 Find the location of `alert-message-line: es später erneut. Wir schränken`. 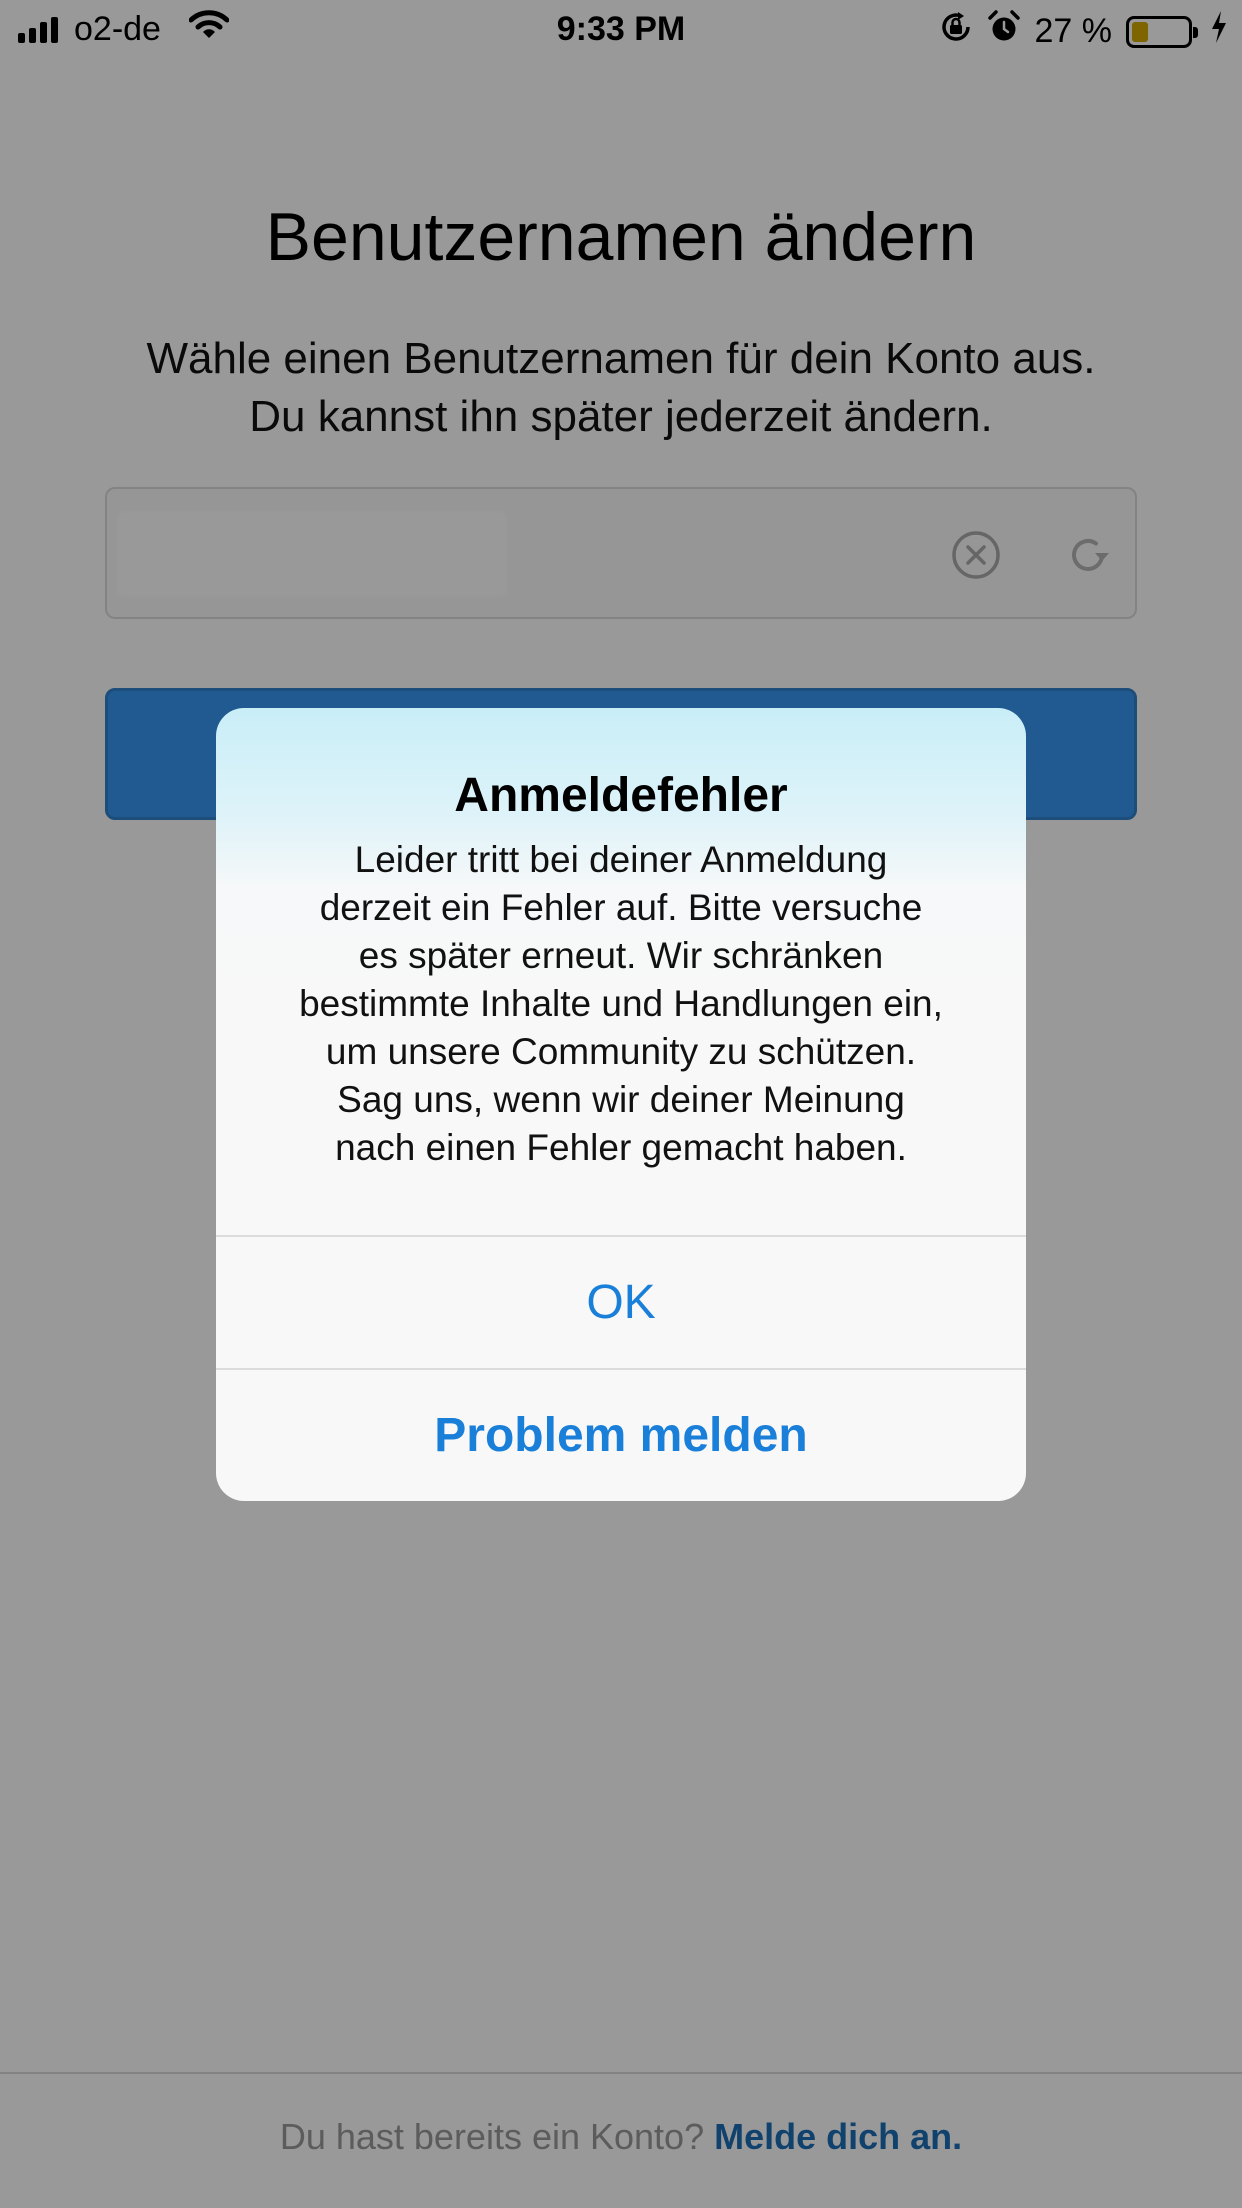

alert-message-line: es später erneut. Wir schränken is located at coordinates (621, 955).